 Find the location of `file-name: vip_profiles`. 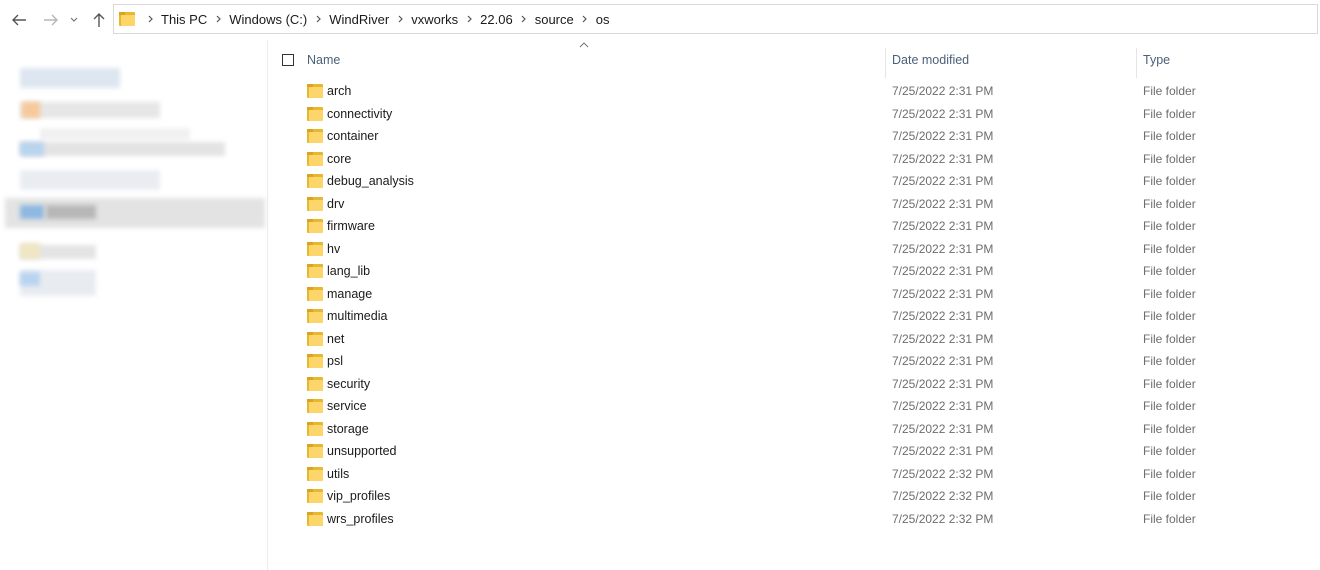

file-name: vip_profiles is located at coordinates (358, 496).